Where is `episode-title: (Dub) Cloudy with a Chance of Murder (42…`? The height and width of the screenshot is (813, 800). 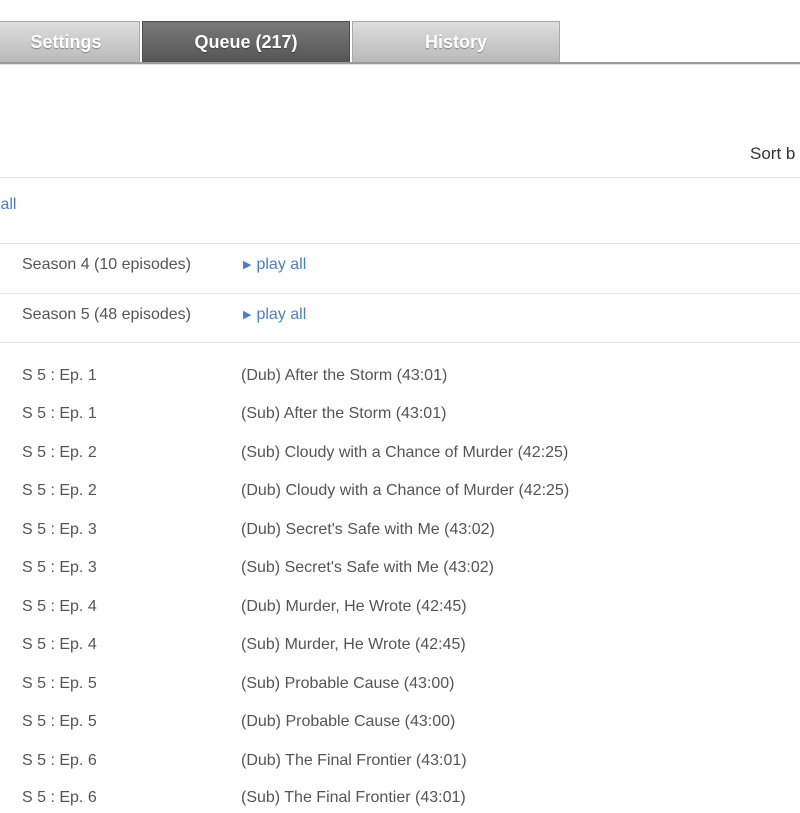
episode-title: (Dub) Cloudy with a Chance of Murder (42… is located at coordinates (405, 491).